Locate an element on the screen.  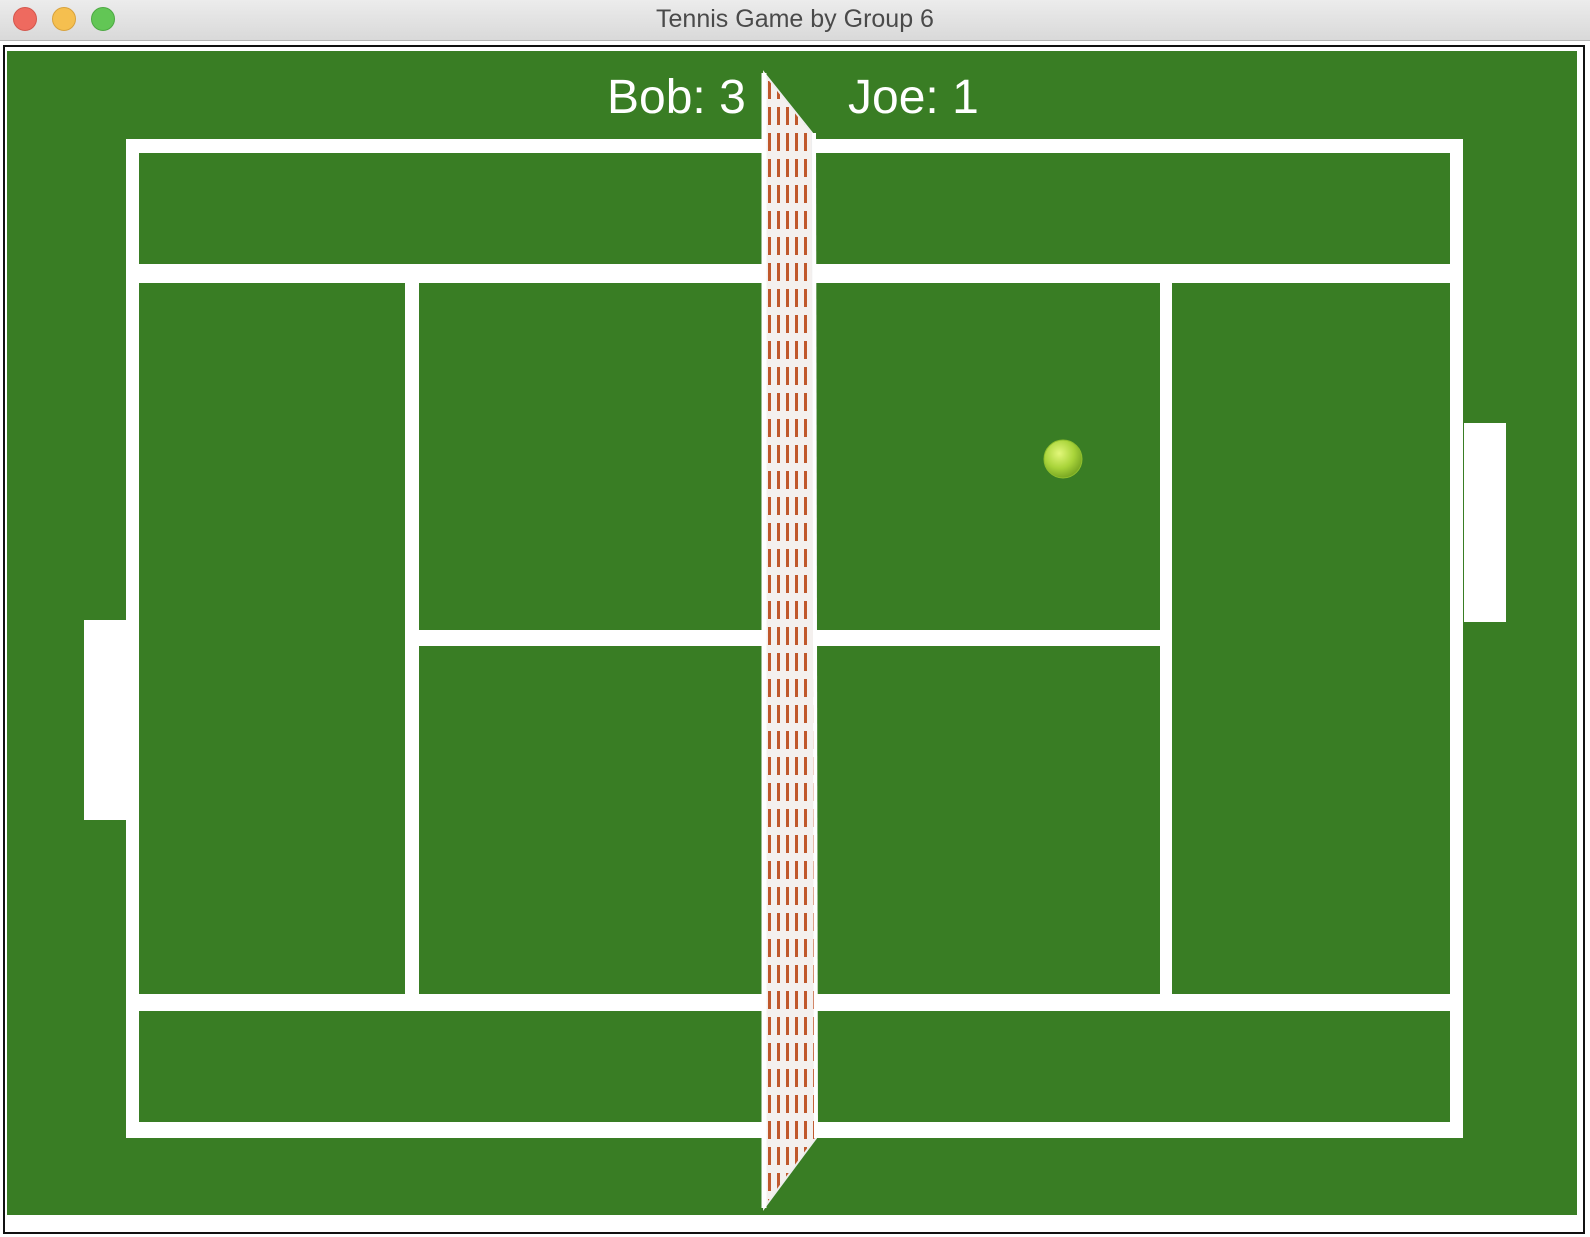
right-paddle is located at coordinates (1485, 522).